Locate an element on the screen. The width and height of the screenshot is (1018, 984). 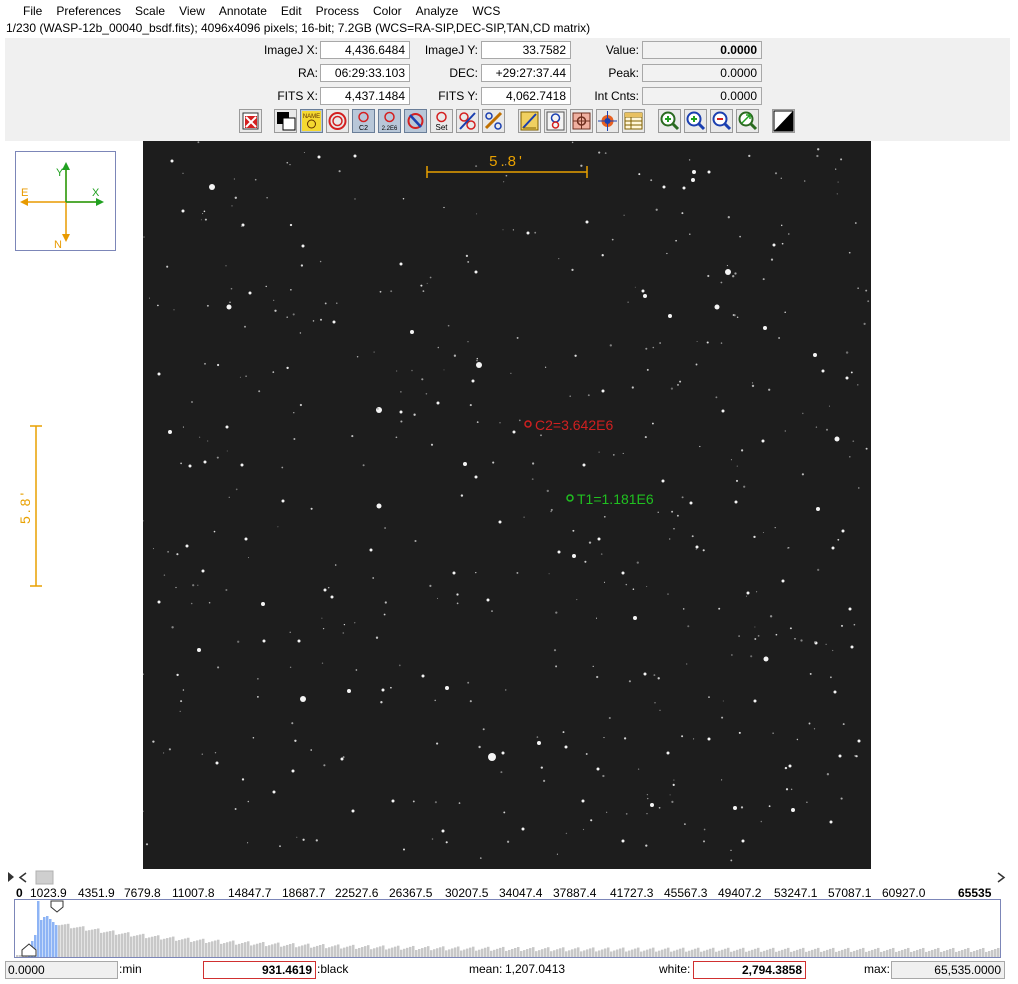
zoom-fit-button is located at coordinates (747, 121).